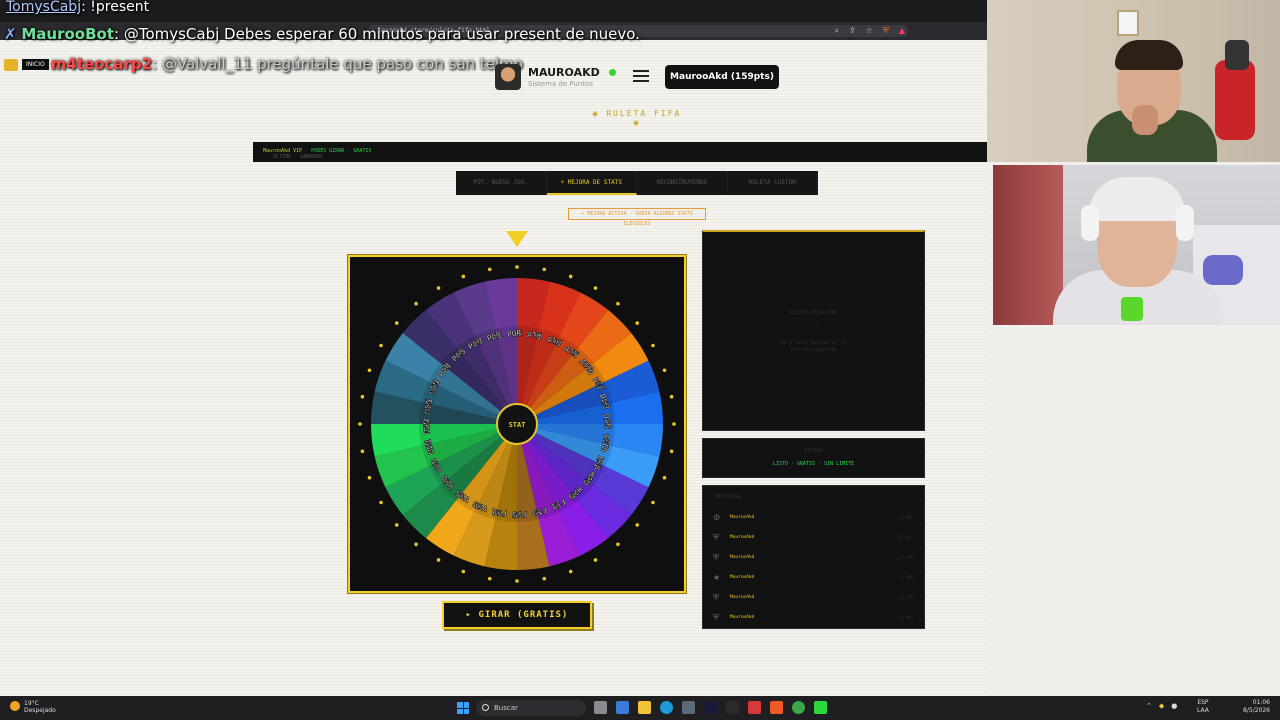 This screenshot has height=720, width=1280. I want to click on lang-top: ESP, so click(1203, 702).